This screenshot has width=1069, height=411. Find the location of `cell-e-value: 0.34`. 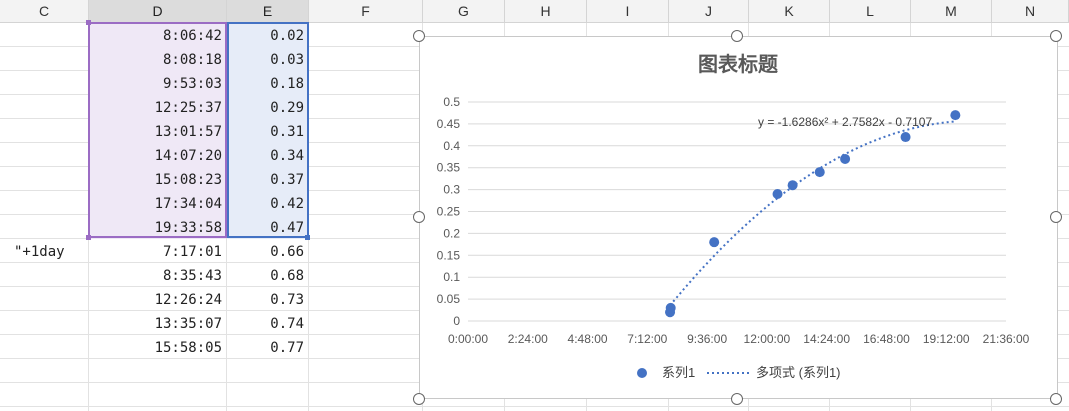

cell-e-value: 0.34 is located at coordinates (265, 156).